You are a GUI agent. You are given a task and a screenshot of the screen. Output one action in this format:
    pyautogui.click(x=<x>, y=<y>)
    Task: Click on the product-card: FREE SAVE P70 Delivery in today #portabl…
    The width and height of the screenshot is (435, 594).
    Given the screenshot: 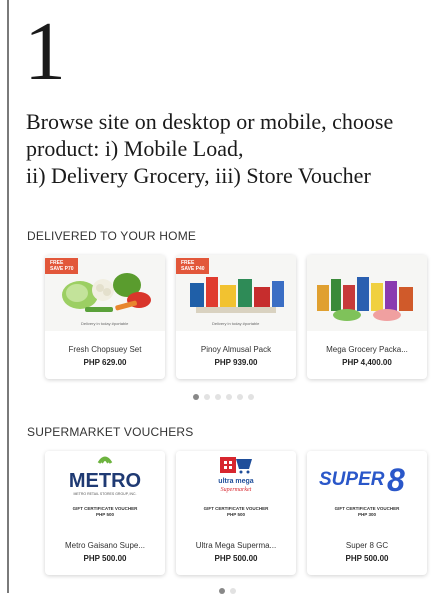 What is the action you would take?
    pyautogui.click(x=105, y=317)
    